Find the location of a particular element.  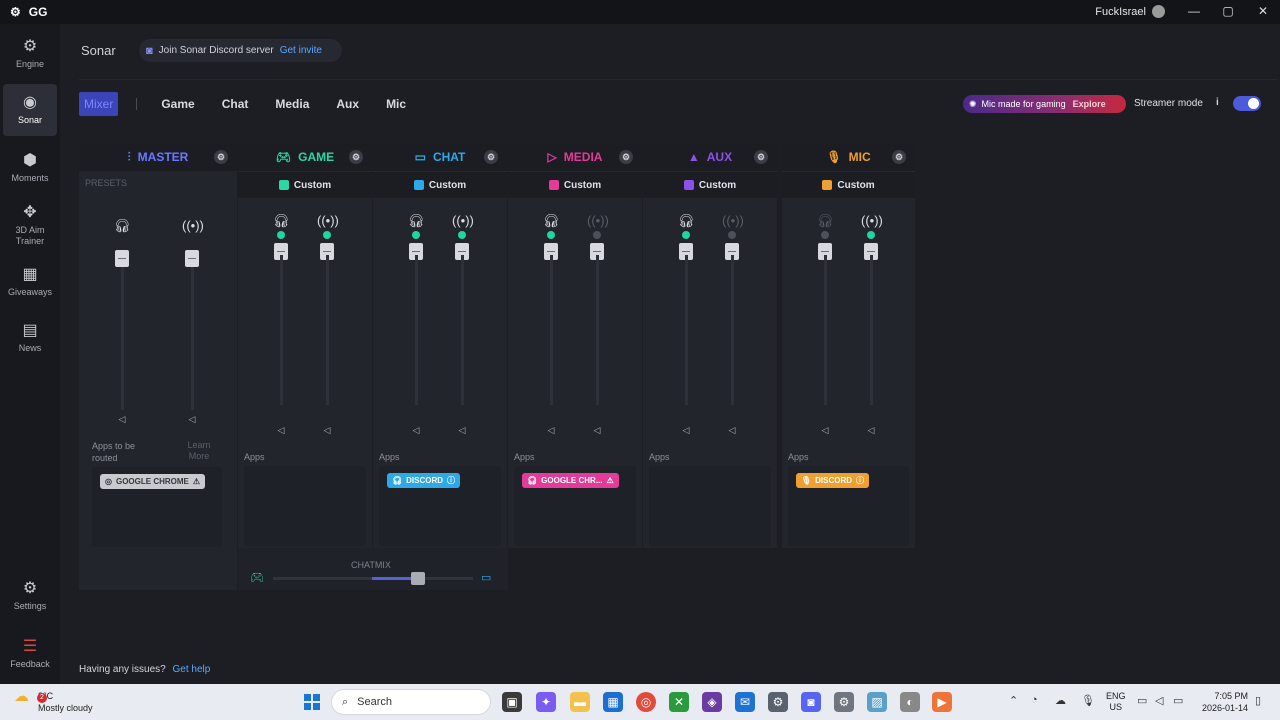

info-icon: i is located at coordinates (1217, 102).